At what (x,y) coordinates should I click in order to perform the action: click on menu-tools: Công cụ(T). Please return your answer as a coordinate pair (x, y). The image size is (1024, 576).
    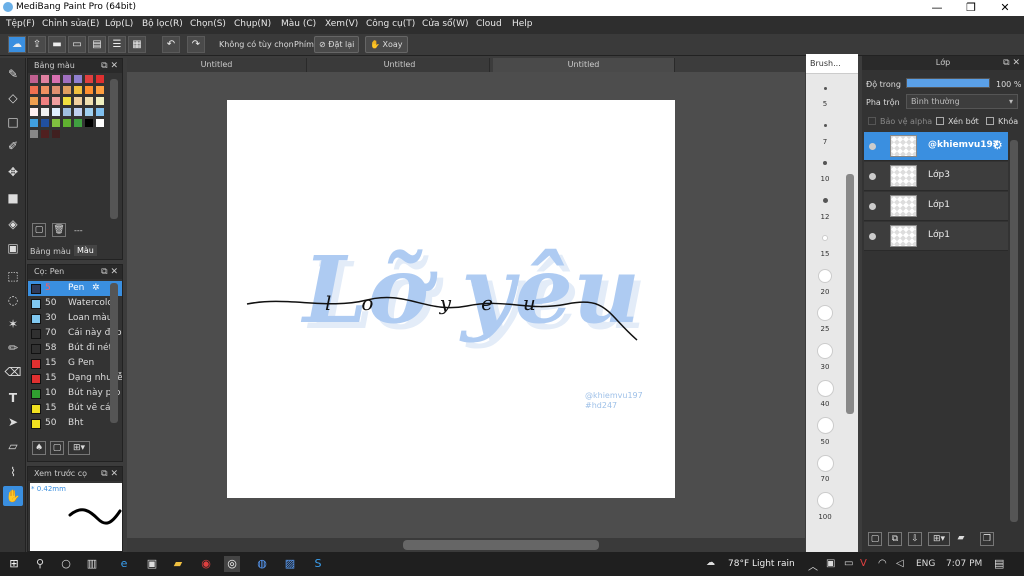
    Looking at the image, I should click on (390, 24).